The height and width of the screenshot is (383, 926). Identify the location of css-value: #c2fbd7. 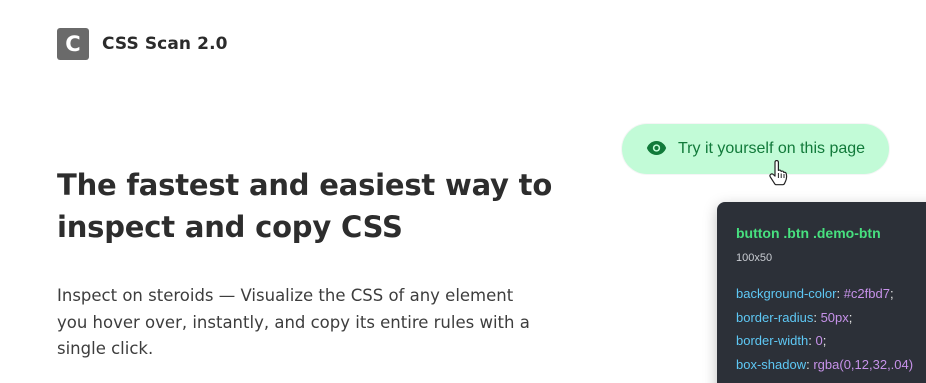
(866, 293).